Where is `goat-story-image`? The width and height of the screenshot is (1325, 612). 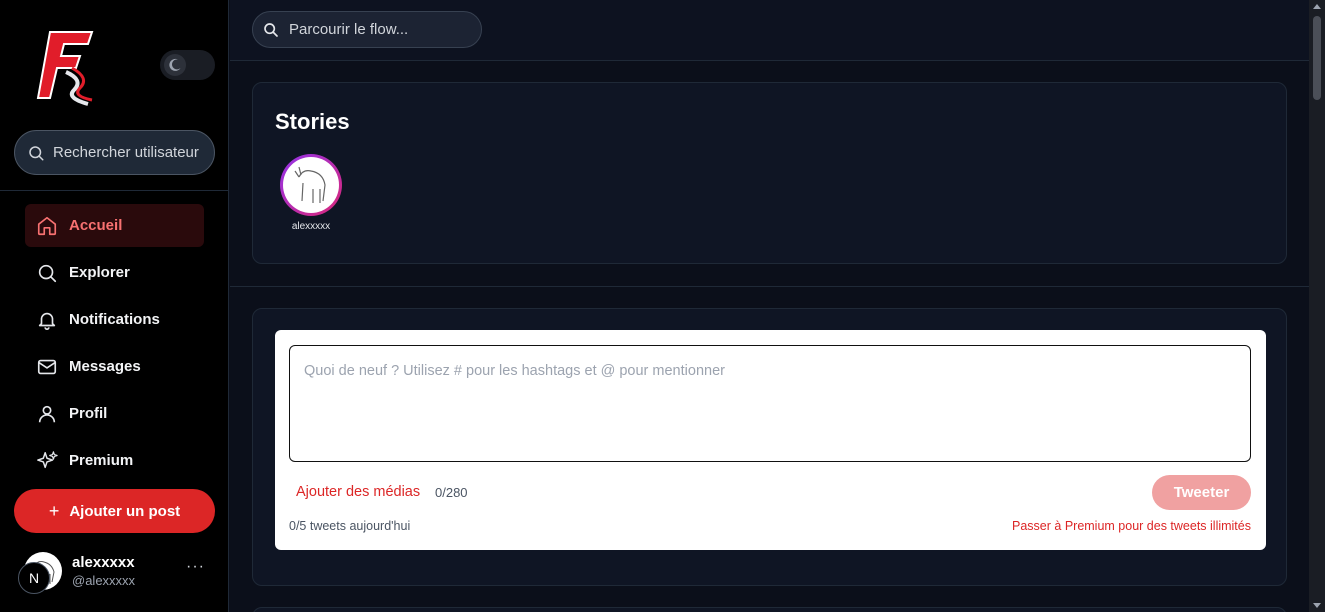 goat-story-image is located at coordinates (310, 184).